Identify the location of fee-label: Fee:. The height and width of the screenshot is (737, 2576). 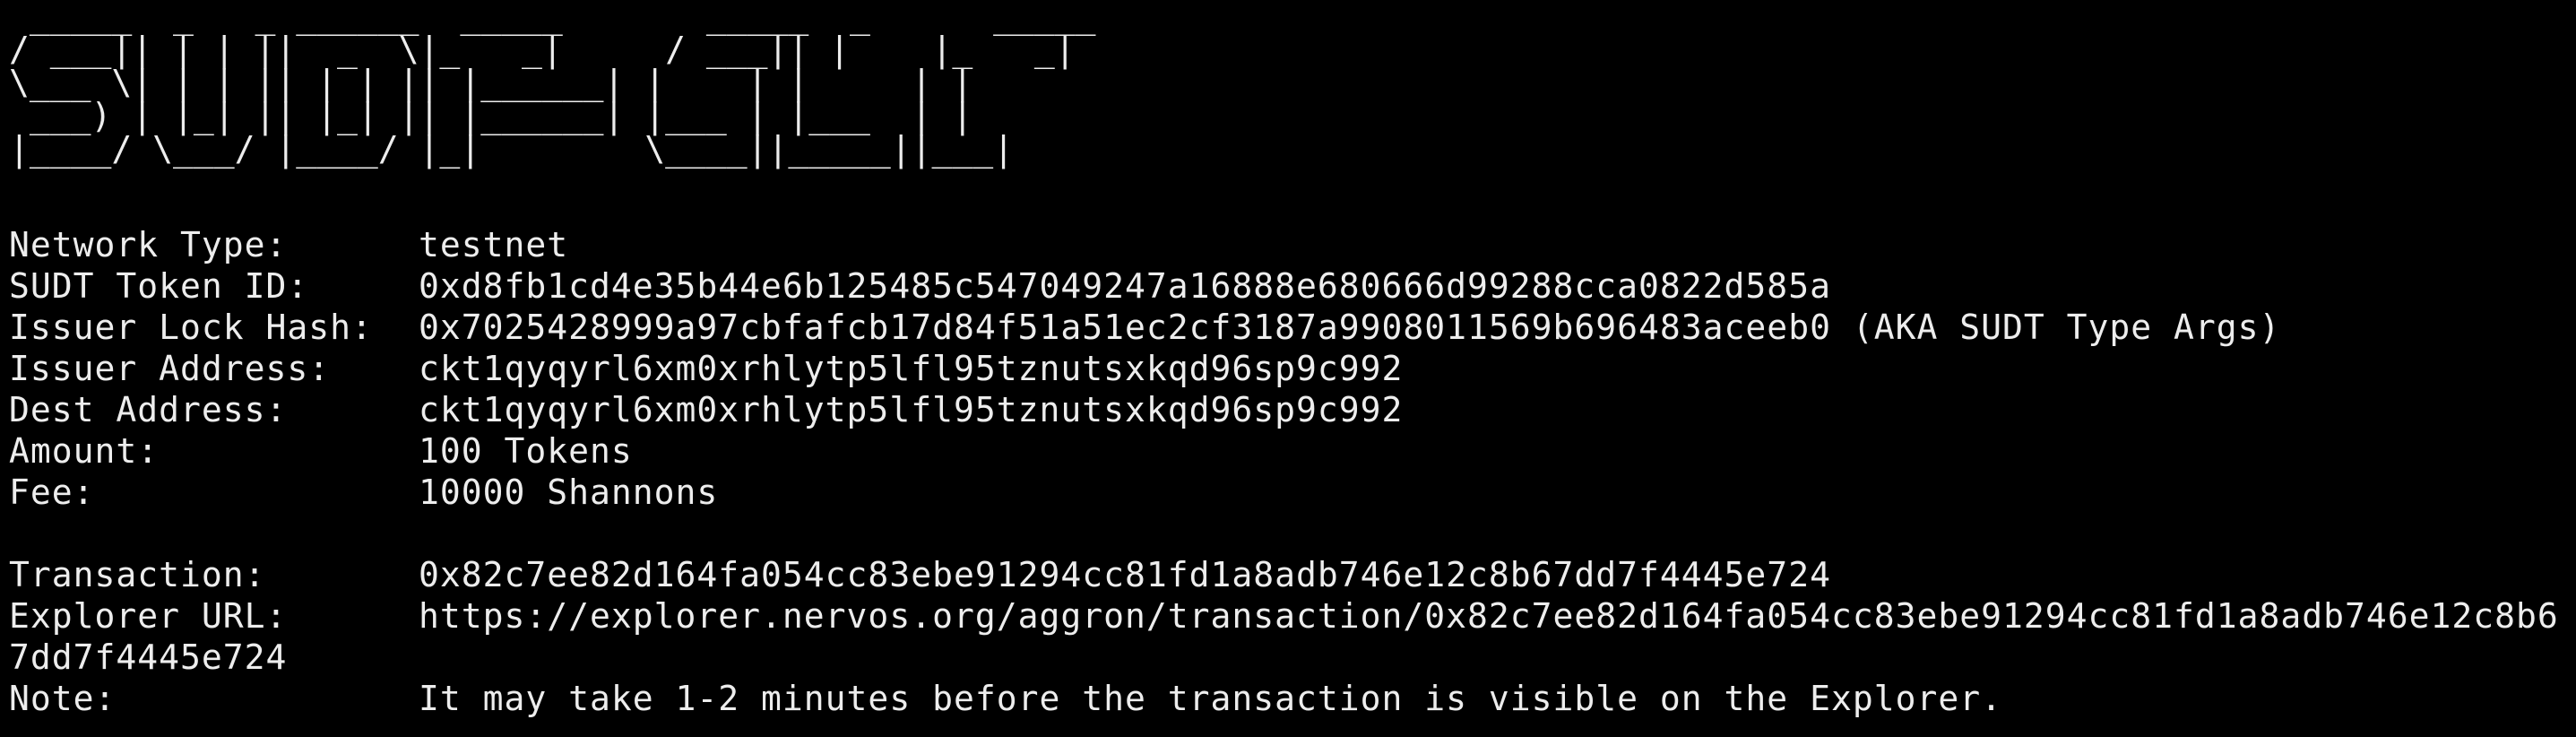
(52, 492).